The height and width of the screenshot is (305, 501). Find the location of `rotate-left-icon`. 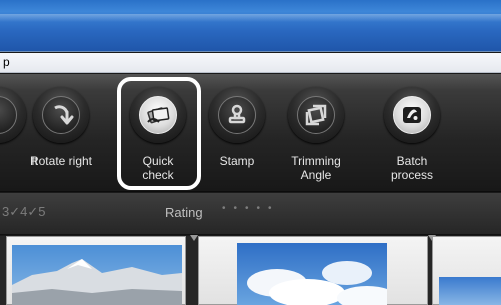

rotate-left-icon is located at coordinates (8, 115).